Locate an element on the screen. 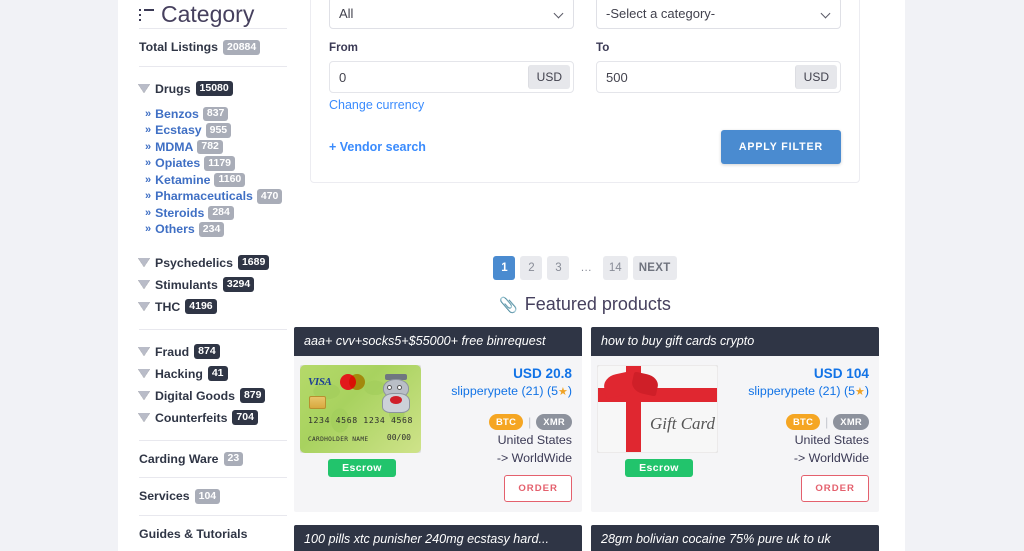  sidebar-subitem-ecstasy: » Ecstasy 955 is located at coordinates (216, 130).